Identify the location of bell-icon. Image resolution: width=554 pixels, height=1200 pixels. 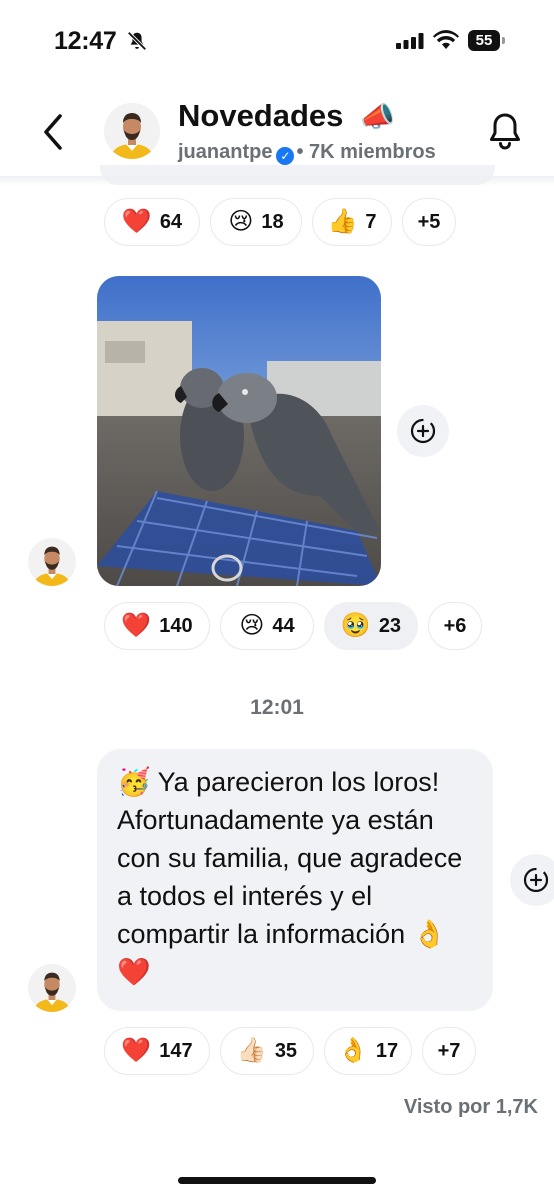
(505, 131).